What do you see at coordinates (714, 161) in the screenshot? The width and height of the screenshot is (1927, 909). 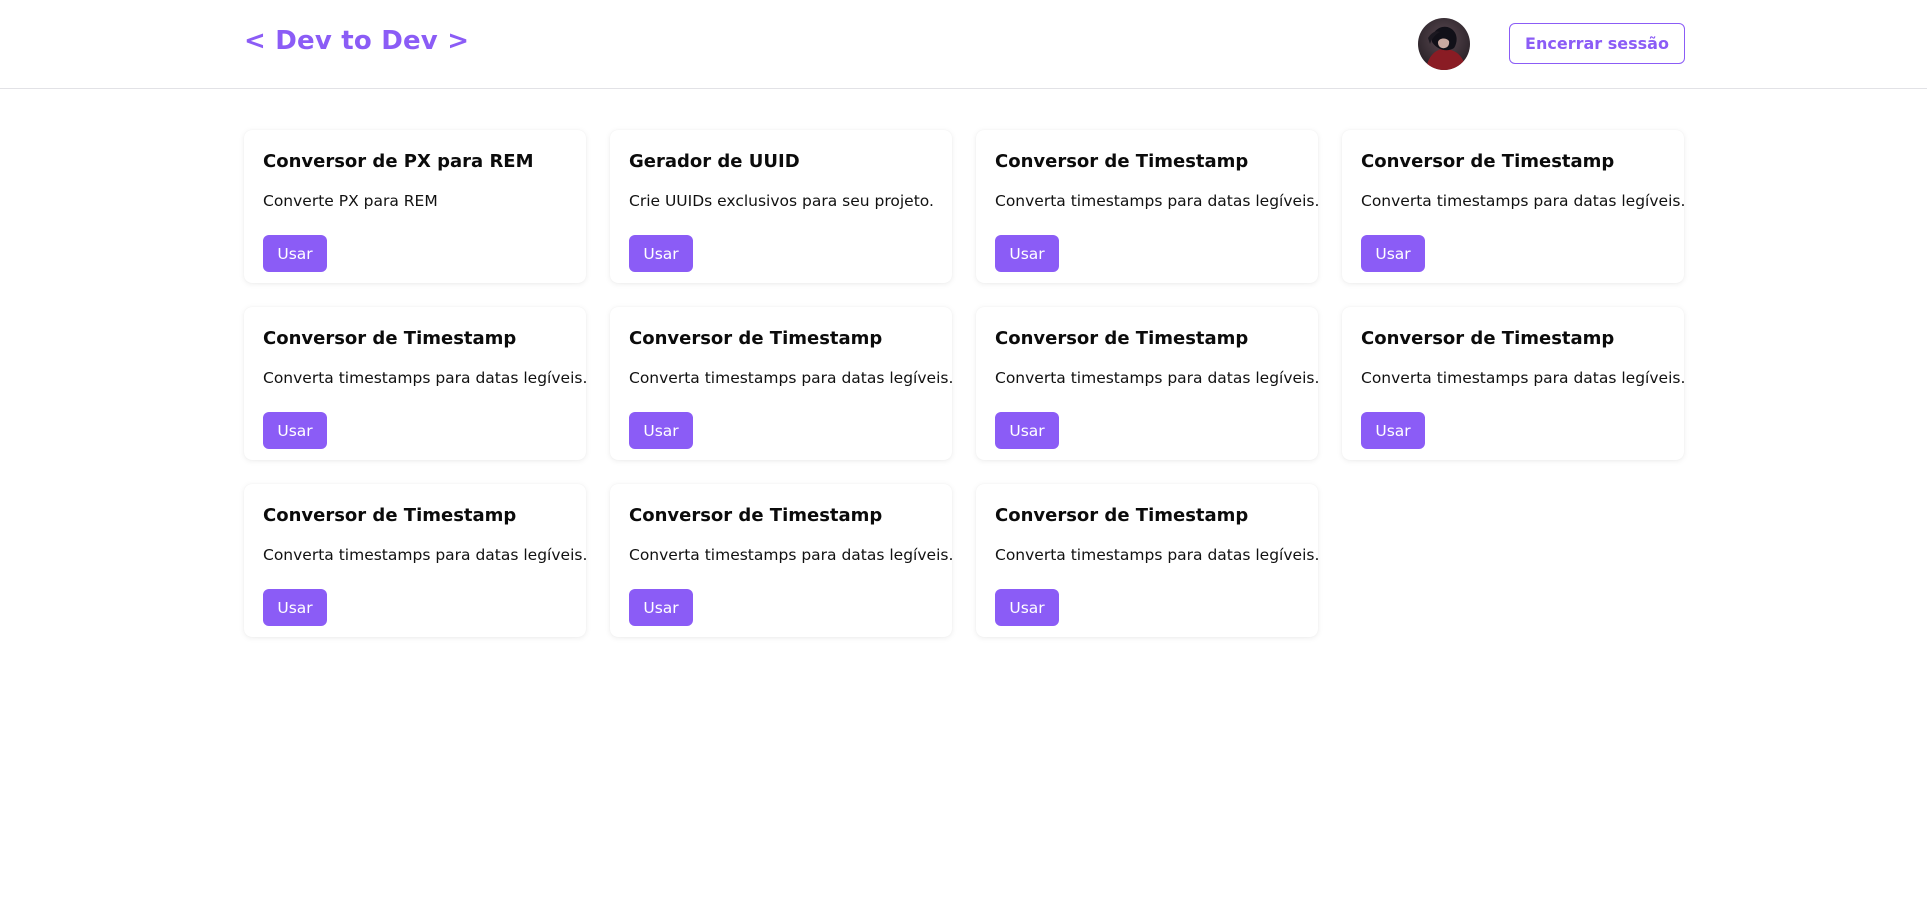 I see `tool-card-title: Gerador de UUID` at bounding box center [714, 161].